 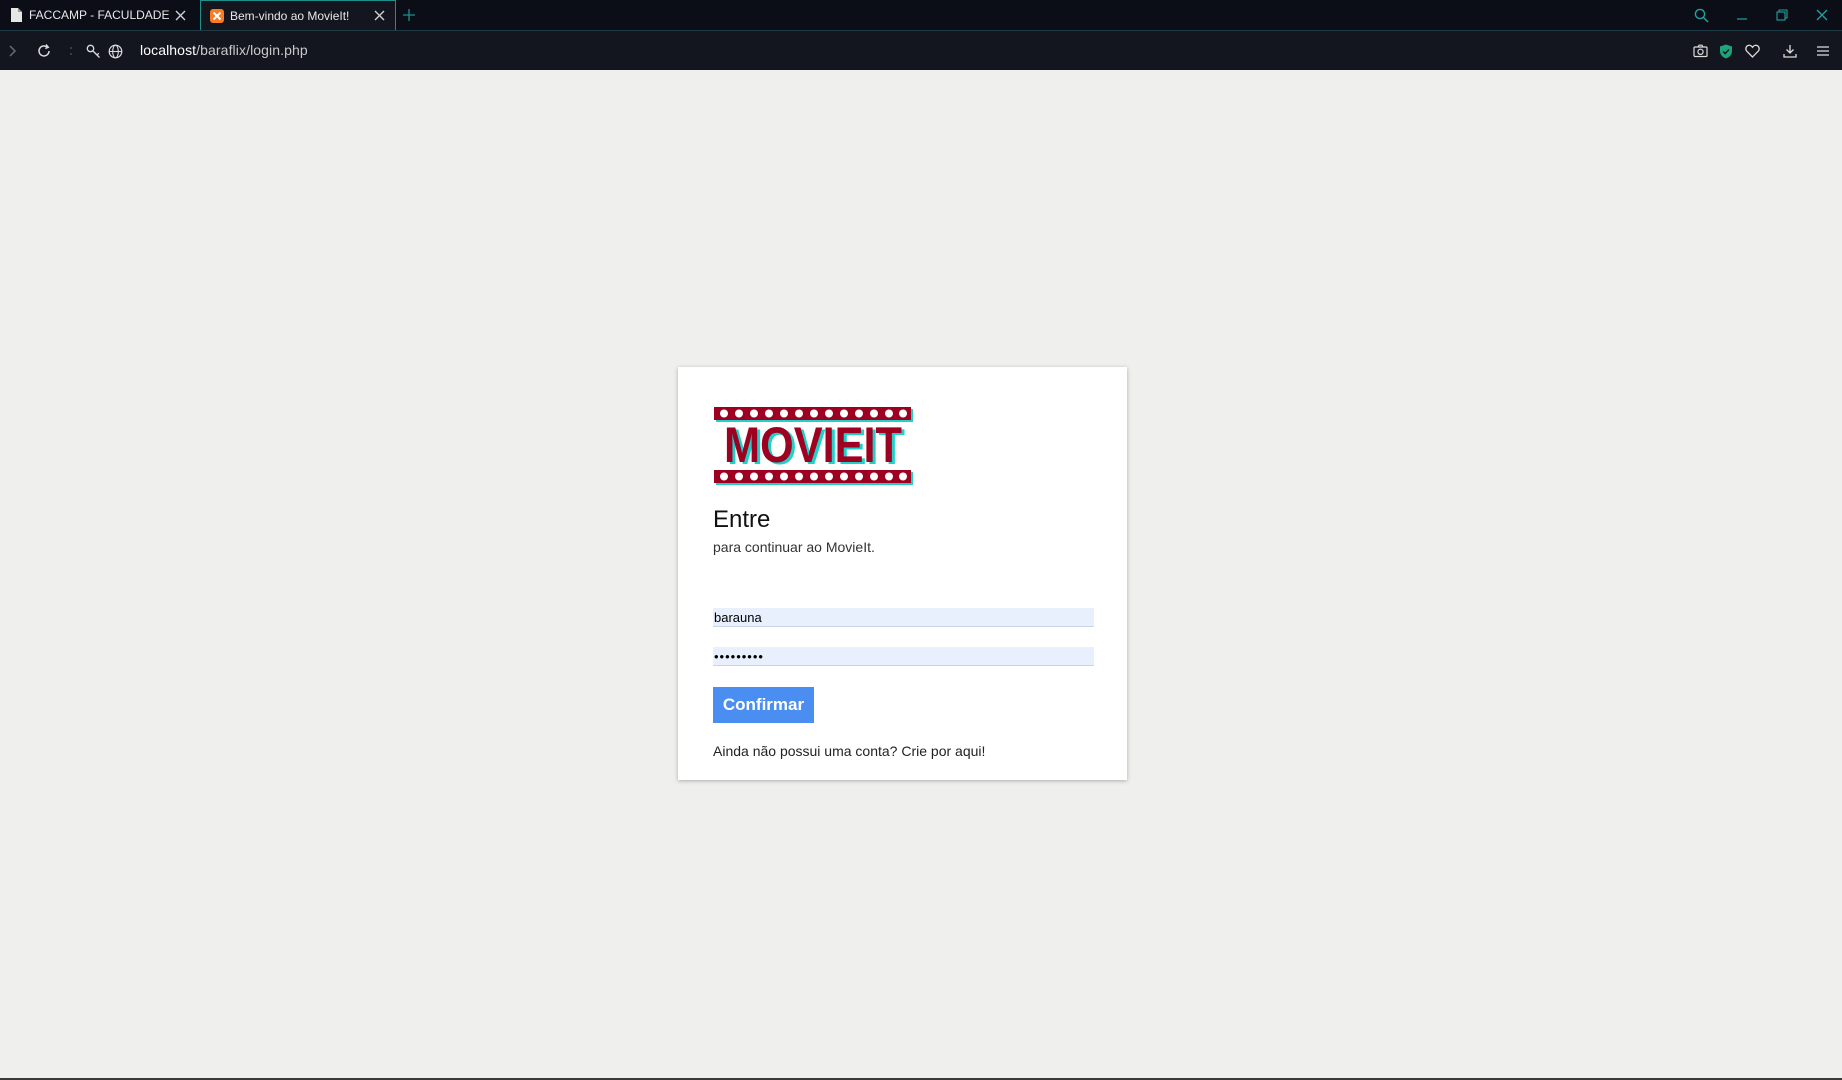 What do you see at coordinates (217, 15) in the screenshot?
I see `xampp-icon` at bounding box center [217, 15].